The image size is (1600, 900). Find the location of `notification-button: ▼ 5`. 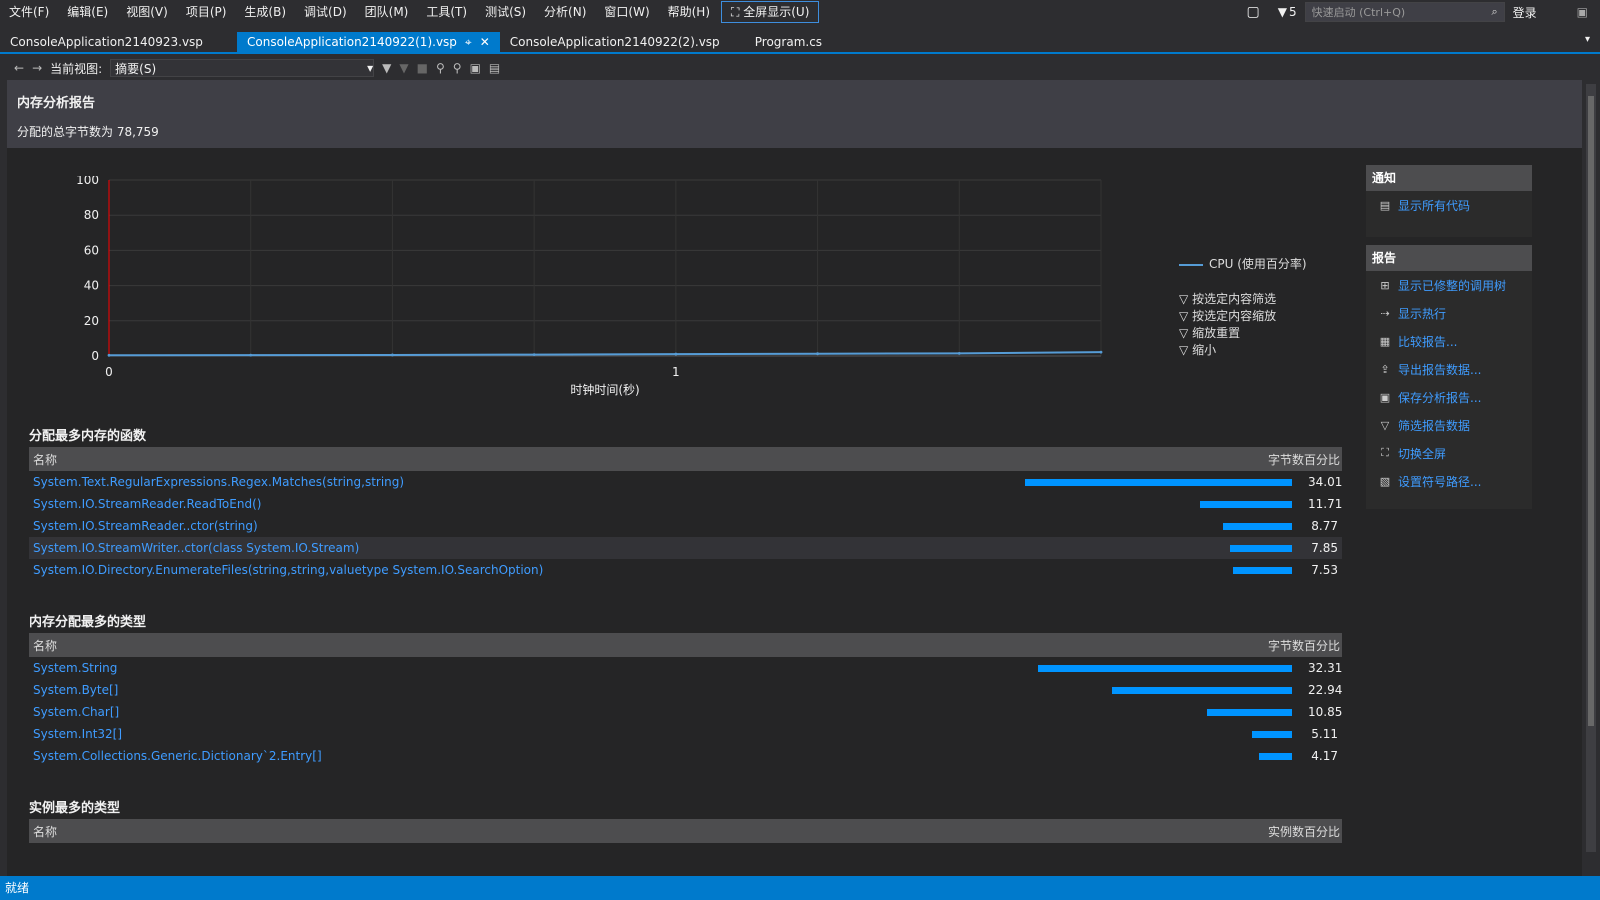

notification-button: ▼ 5 is located at coordinates (1287, 12).